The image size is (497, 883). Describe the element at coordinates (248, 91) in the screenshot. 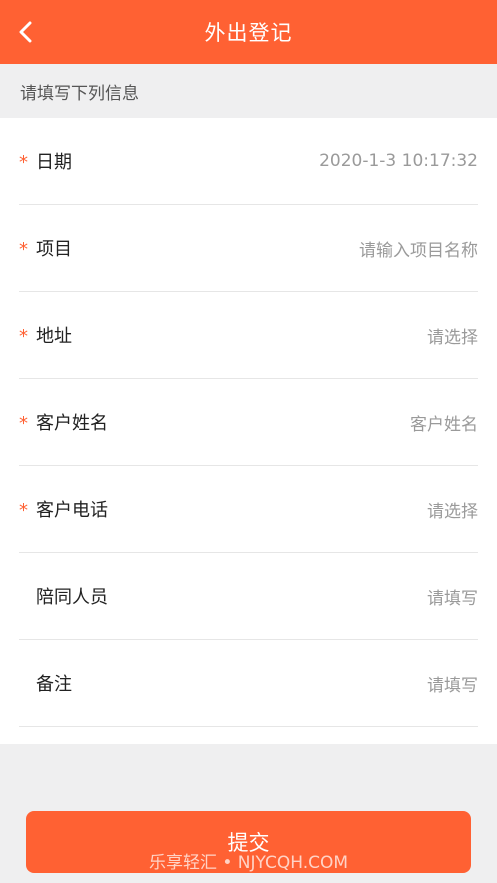

I see `section-label: 请填写下列信息` at that location.